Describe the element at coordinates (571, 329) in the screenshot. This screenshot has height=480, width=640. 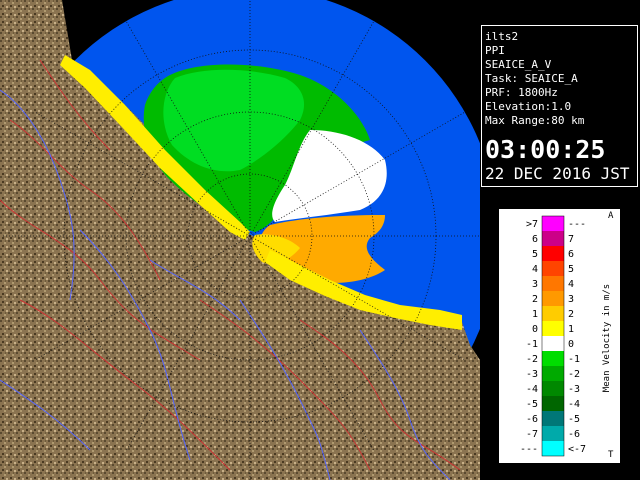
I see `legend-bin-upper: 1` at that location.